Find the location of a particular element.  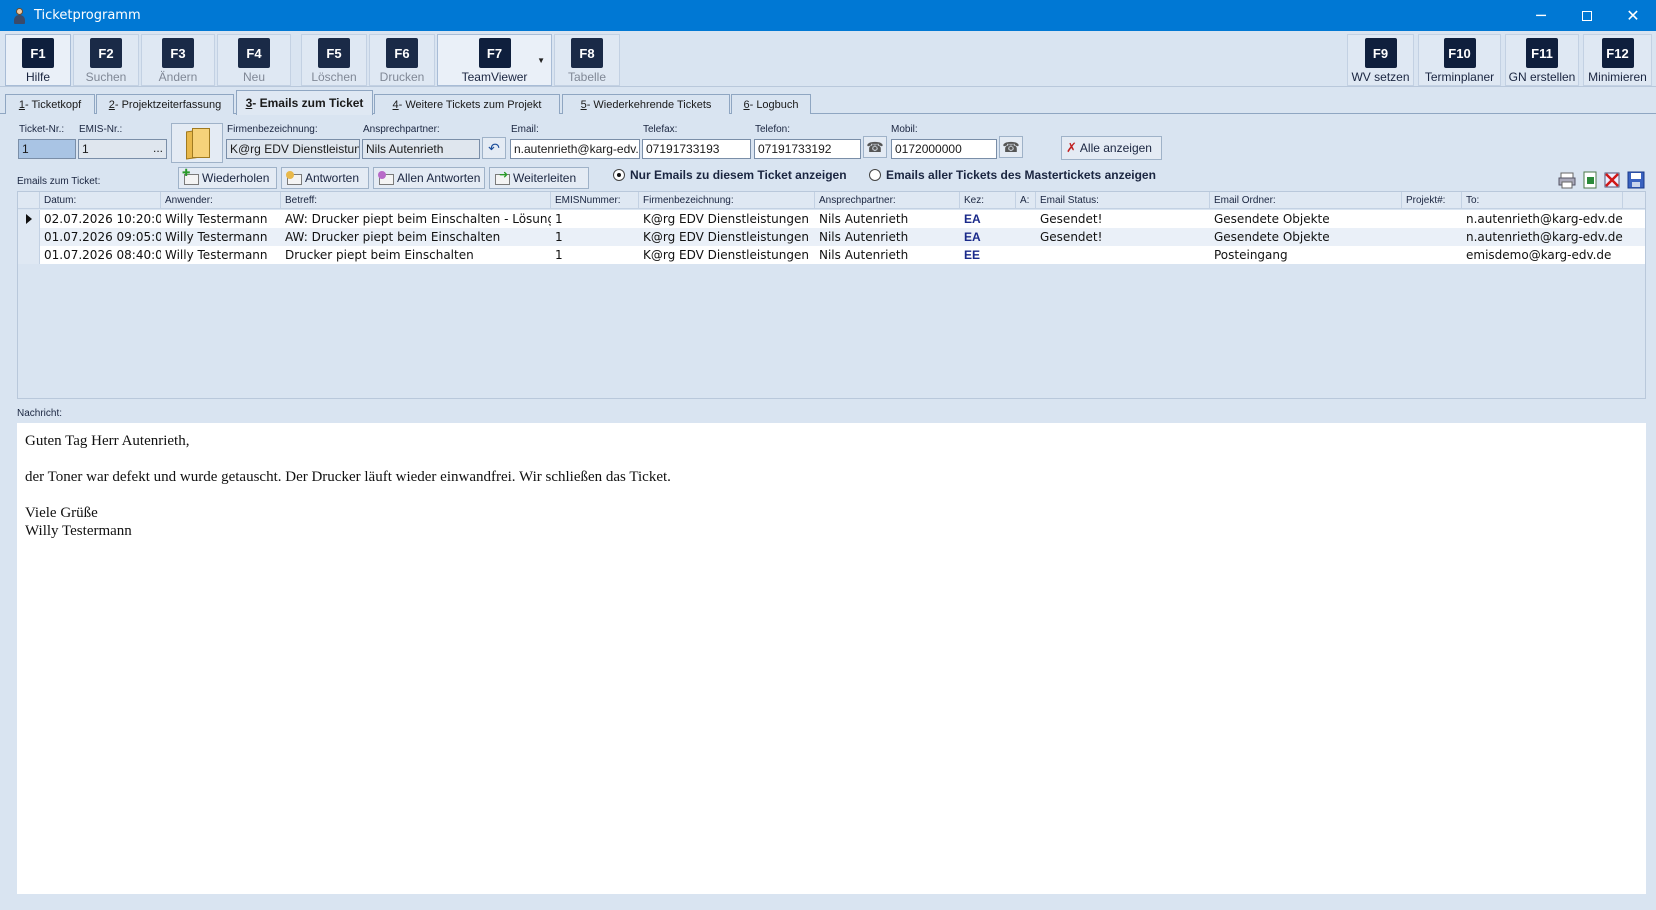

antworten-button: Antworten is located at coordinates (325, 178).